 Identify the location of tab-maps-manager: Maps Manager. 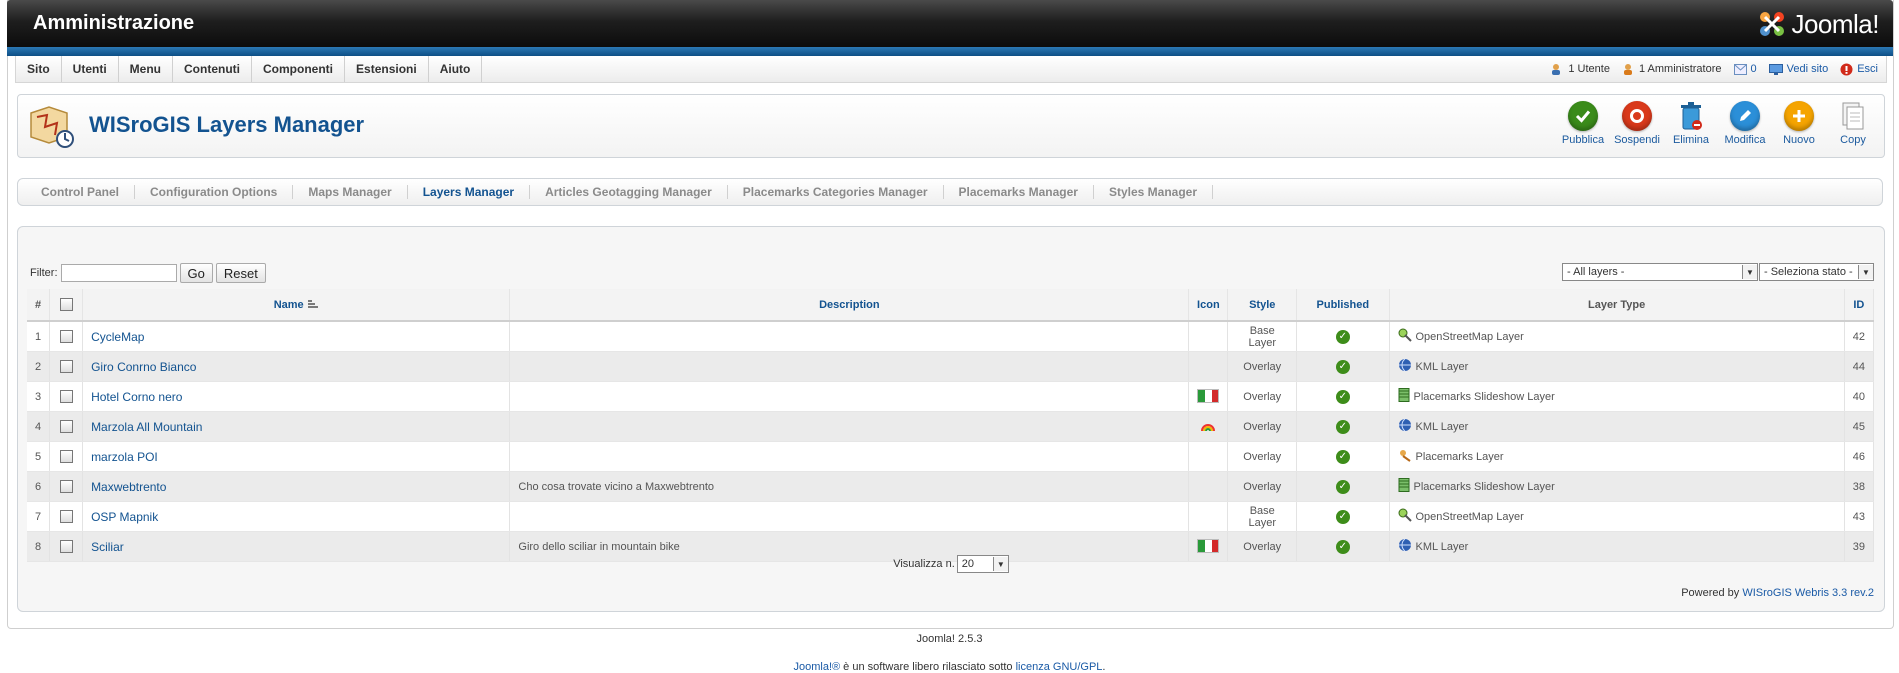
(350, 192).